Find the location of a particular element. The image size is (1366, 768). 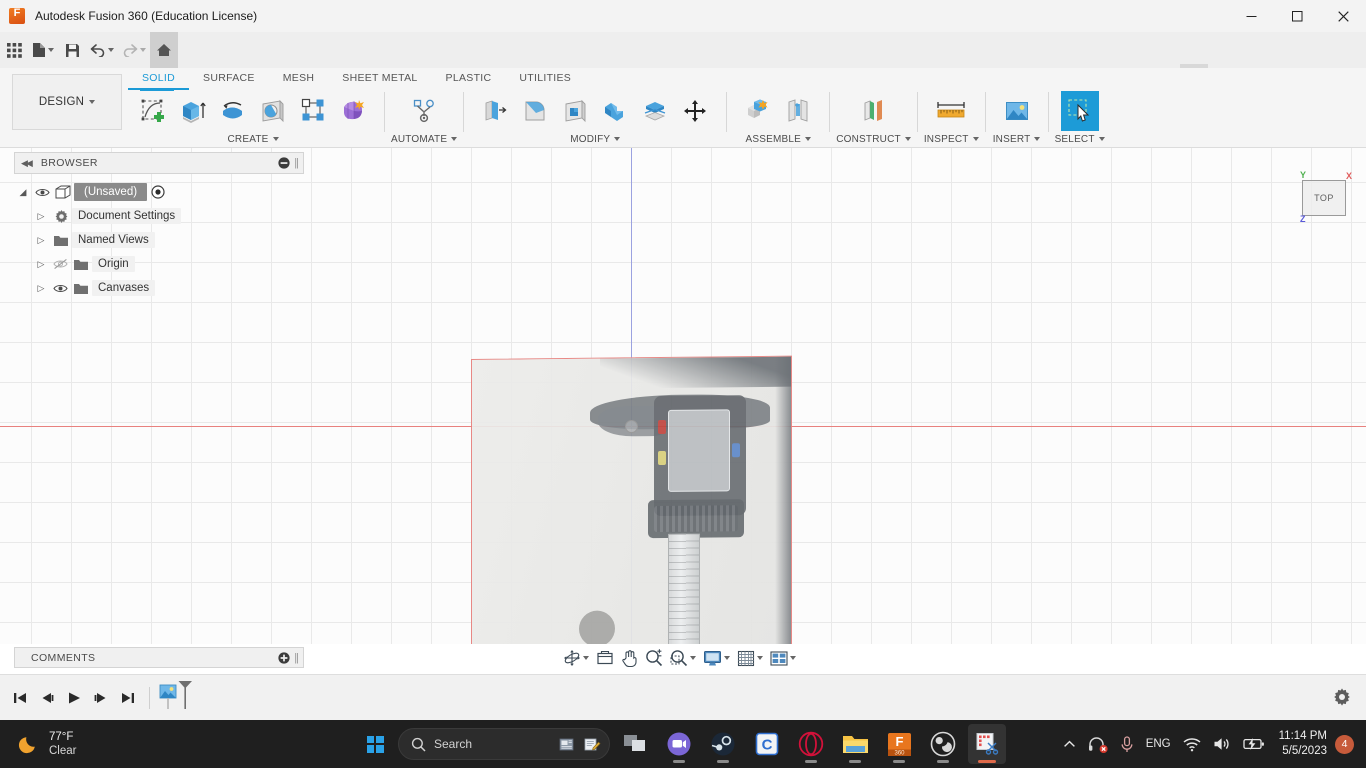

app-grid-icon is located at coordinates (14, 50).